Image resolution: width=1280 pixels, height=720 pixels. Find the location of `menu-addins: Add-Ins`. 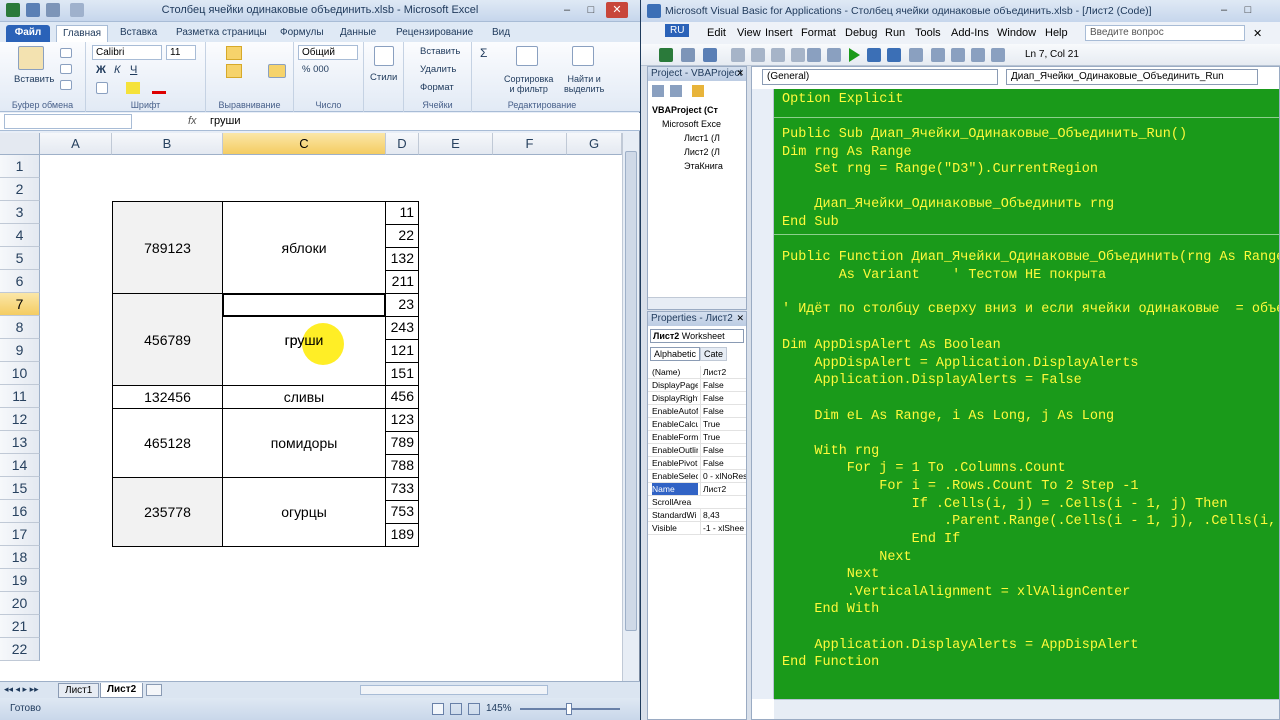

menu-addins: Add-Ins is located at coordinates (970, 33).